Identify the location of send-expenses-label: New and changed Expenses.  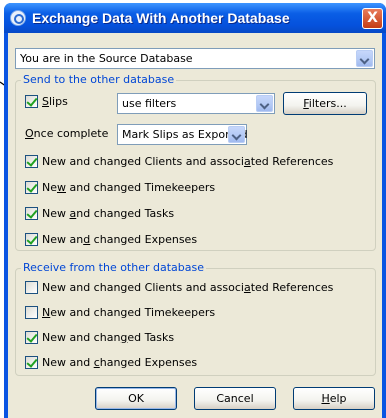
(120, 239).